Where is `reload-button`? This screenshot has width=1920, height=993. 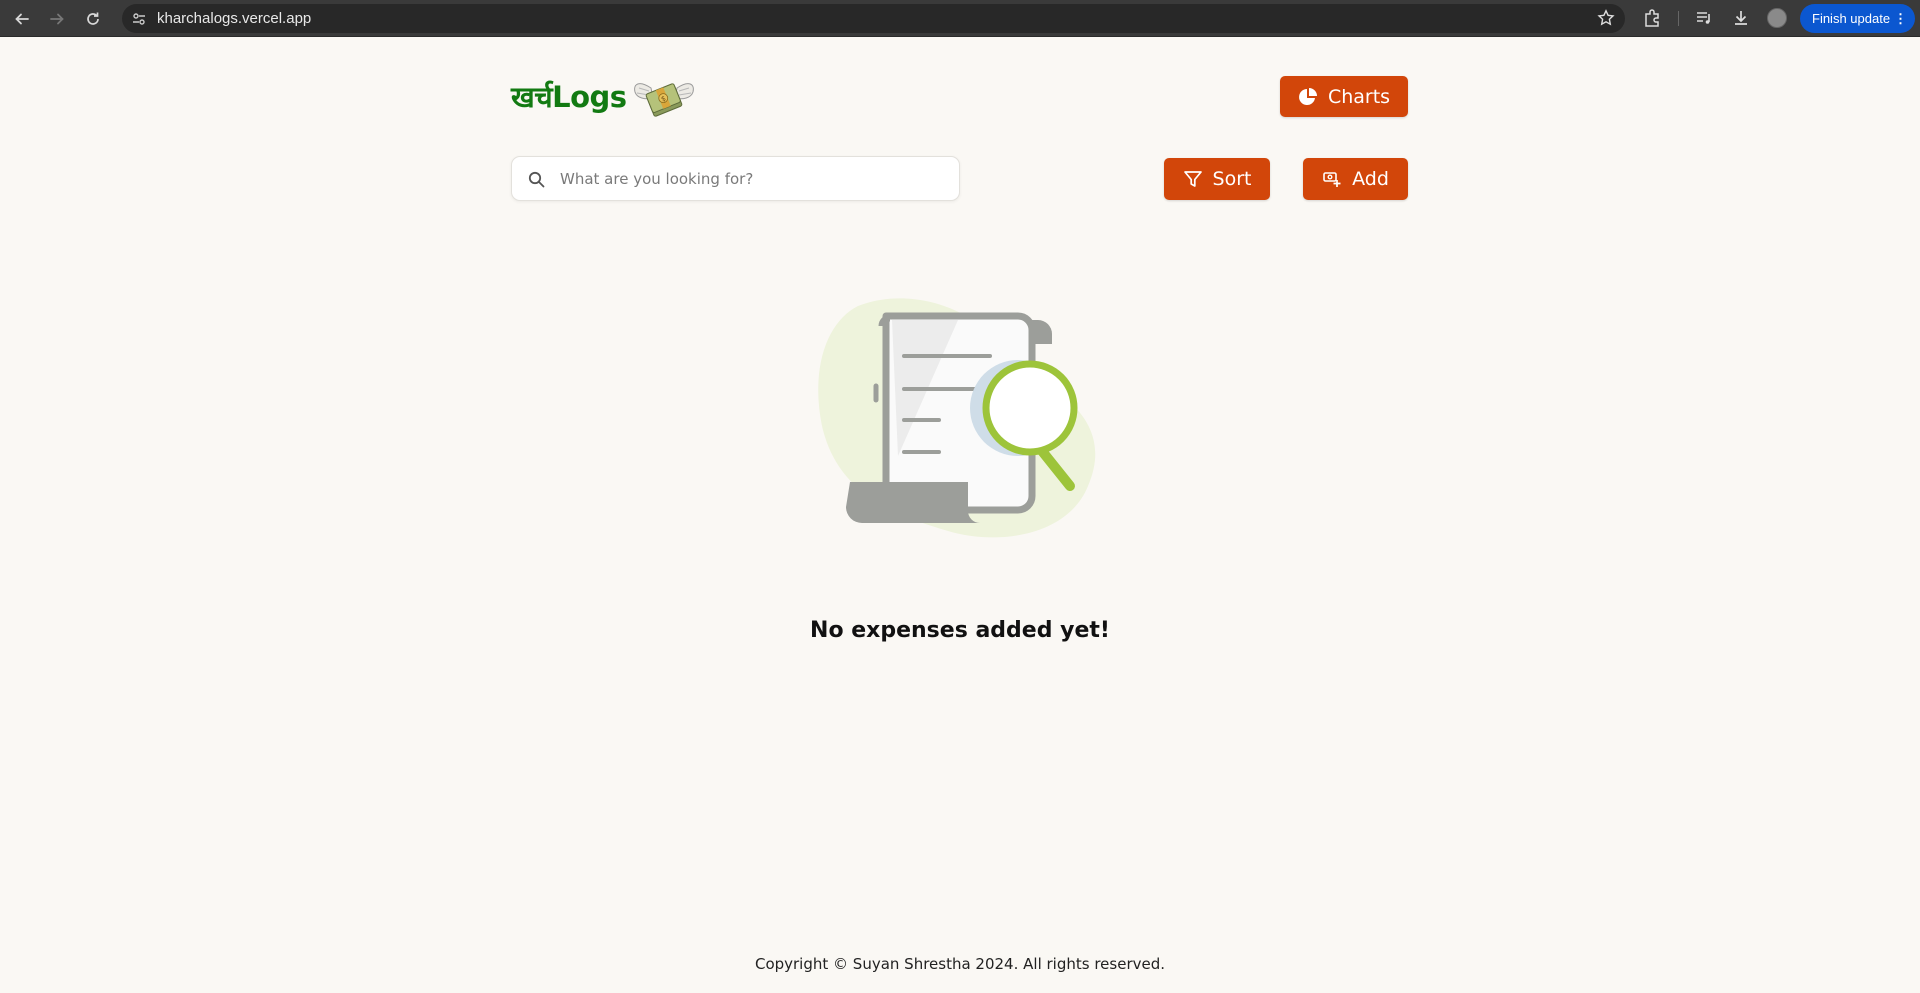
reload-button is located at coordinates (93, 19).